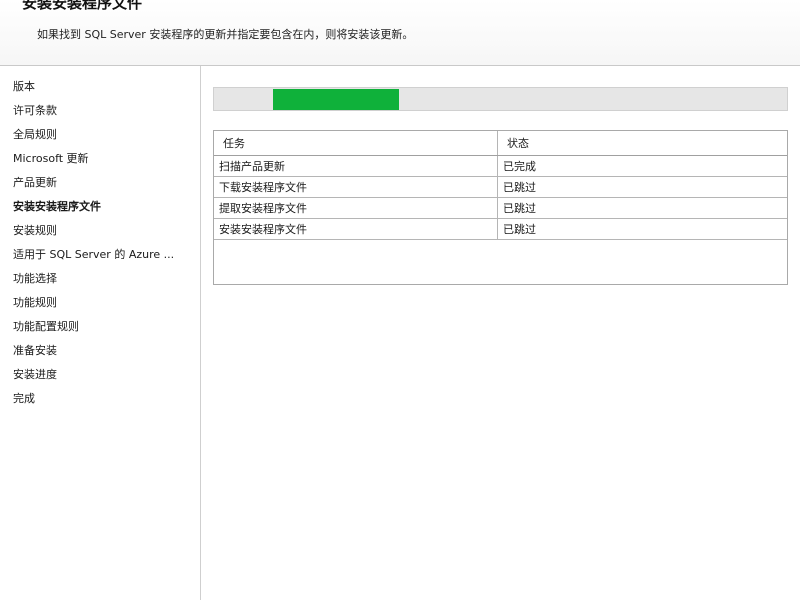 This screenshot has width=800, height=600. I want to click on table-row: 下载安装程序文件 已跳过, so click(500, 187).